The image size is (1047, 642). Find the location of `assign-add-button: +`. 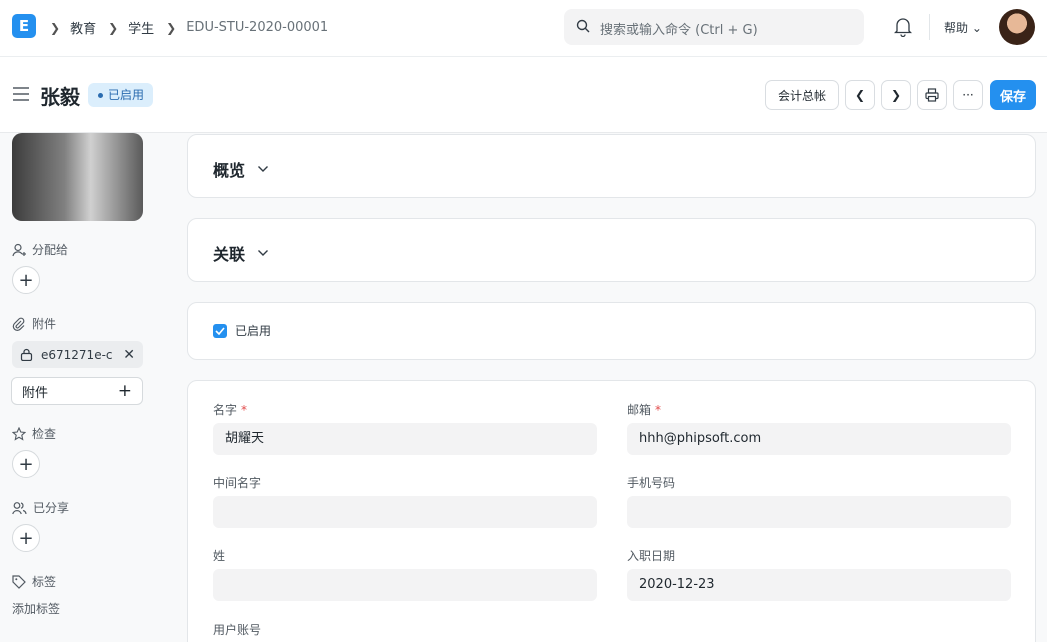

assign-add-button: + is located at coordinates (26, 280).